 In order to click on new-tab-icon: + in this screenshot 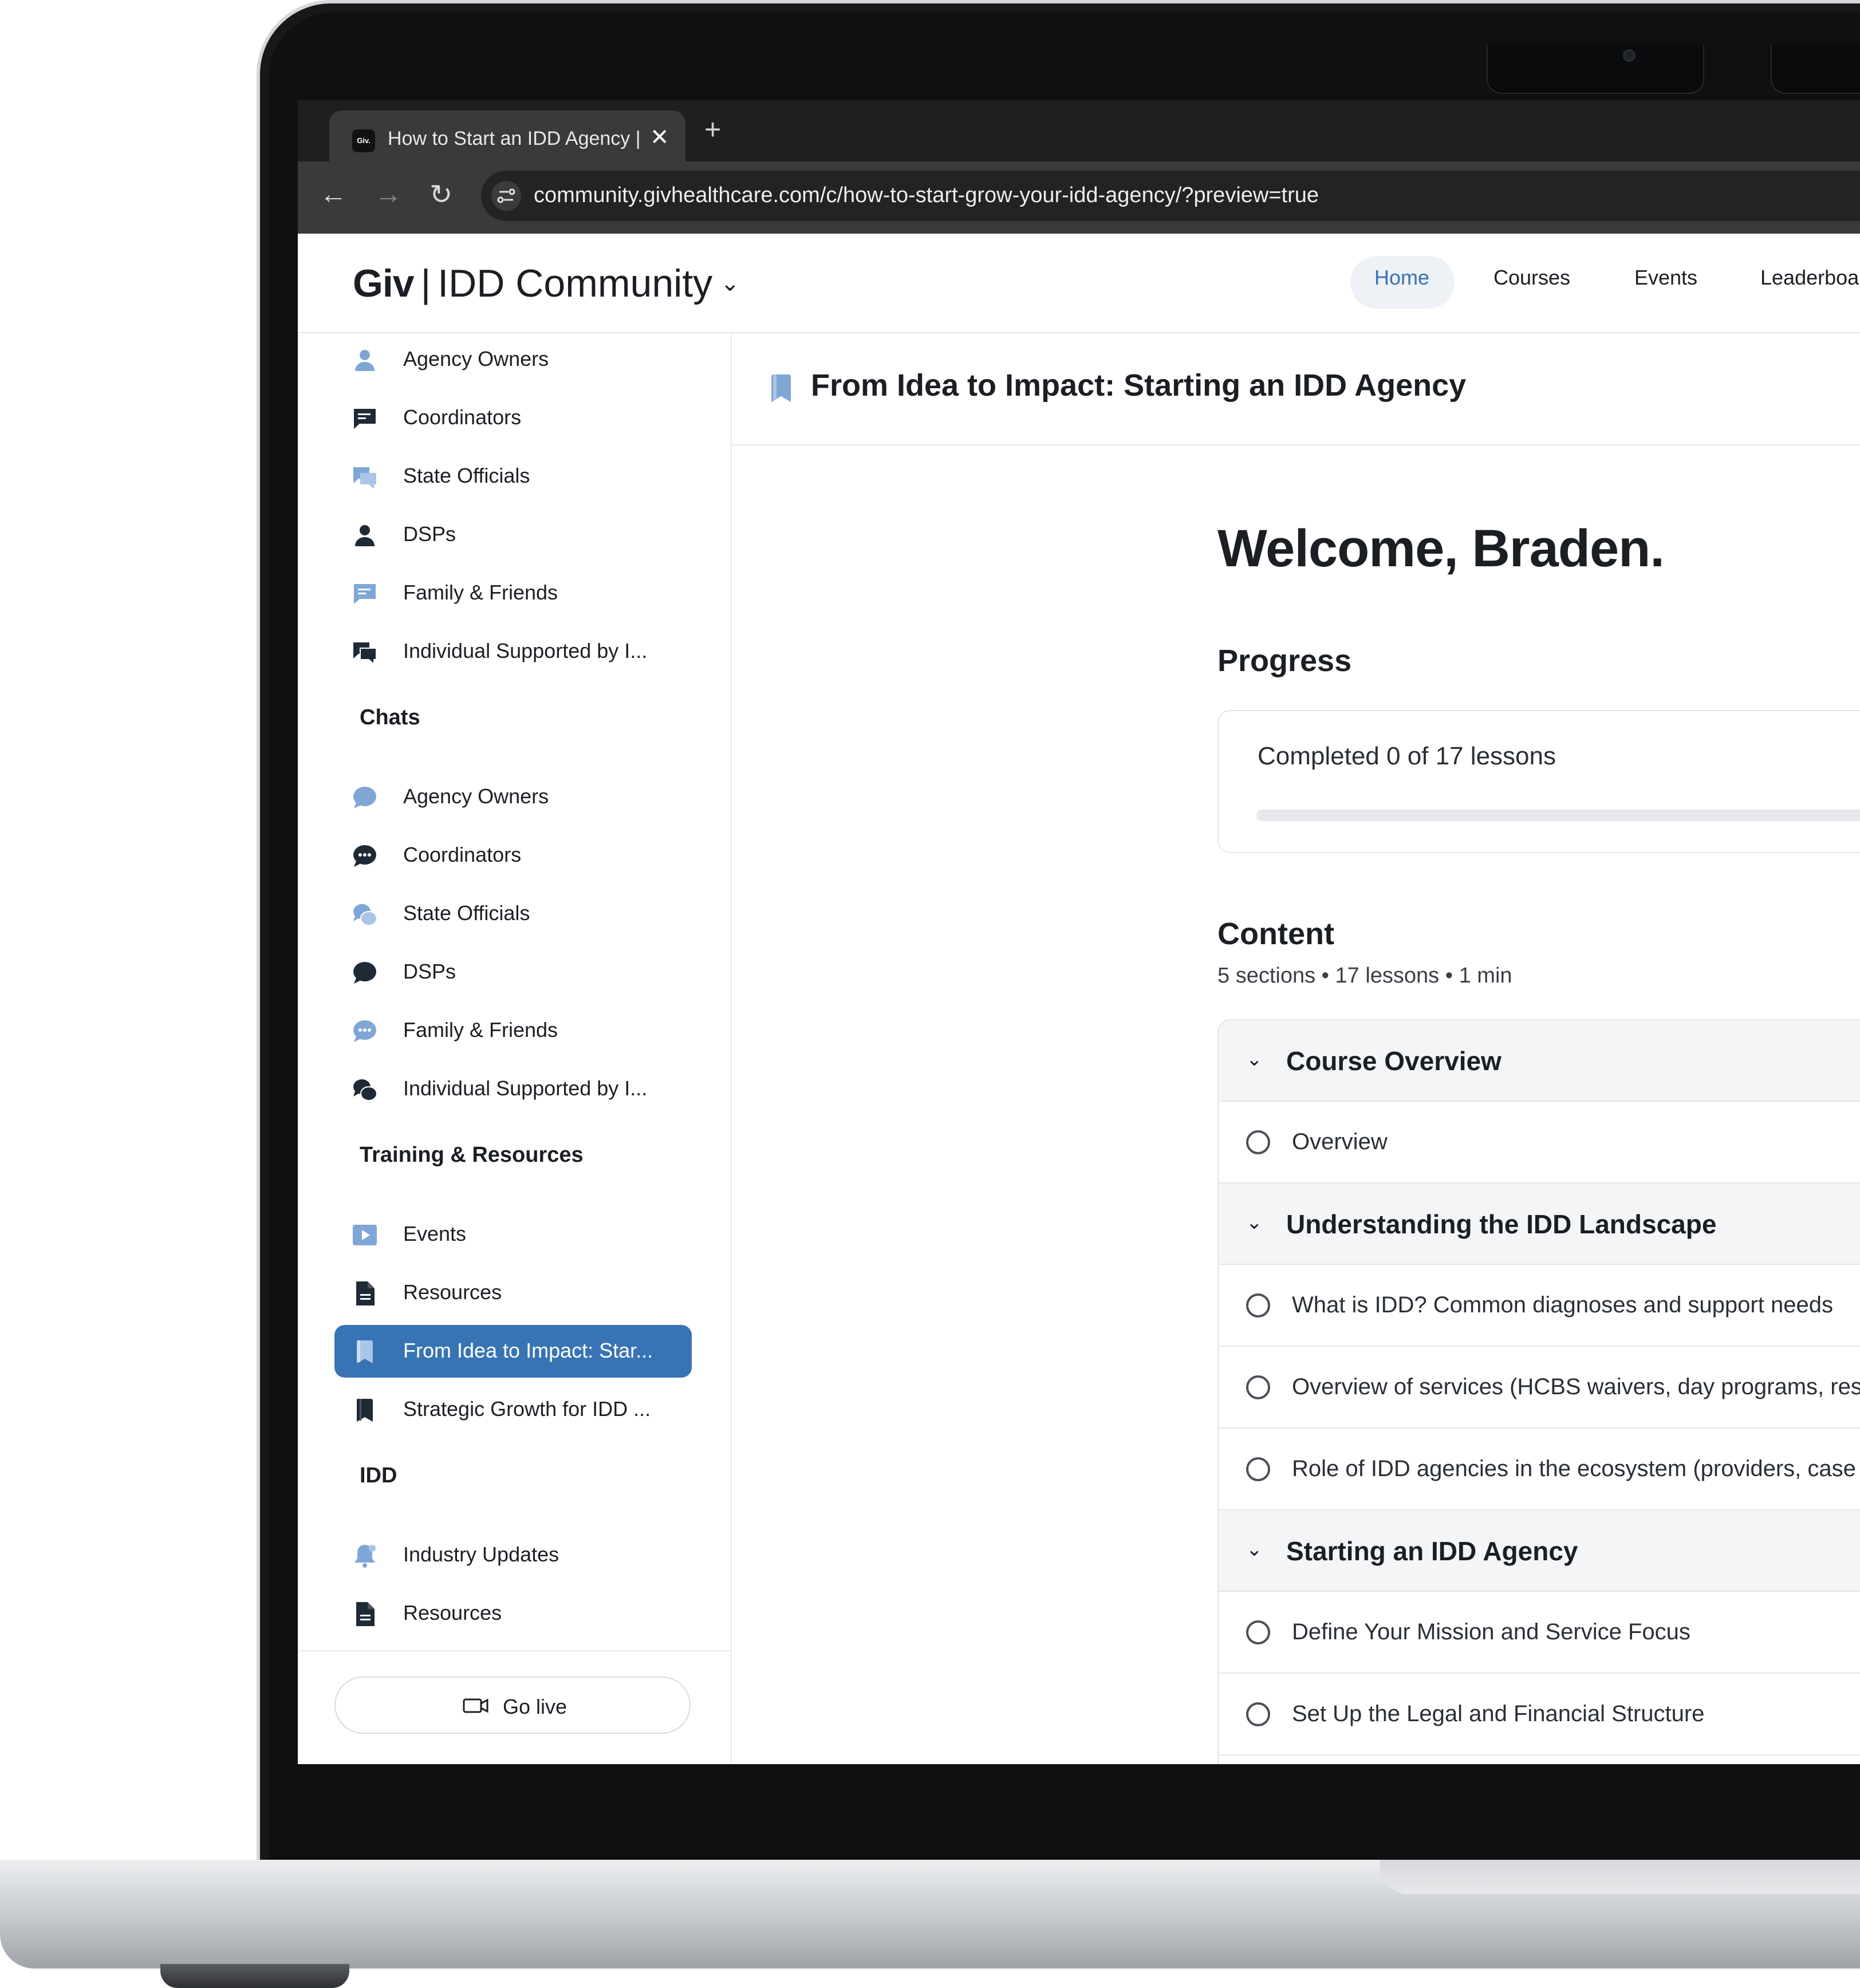, I will do `click(712, 129)`.